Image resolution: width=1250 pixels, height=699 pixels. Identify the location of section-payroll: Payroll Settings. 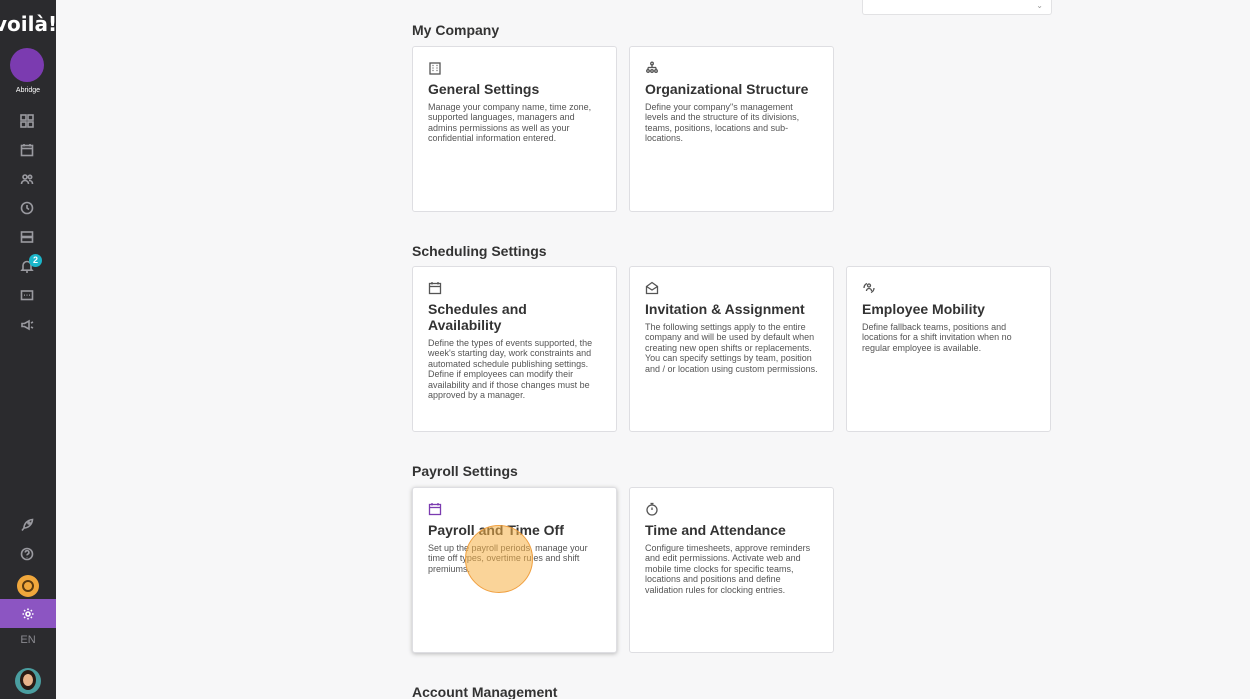
(465, 471).